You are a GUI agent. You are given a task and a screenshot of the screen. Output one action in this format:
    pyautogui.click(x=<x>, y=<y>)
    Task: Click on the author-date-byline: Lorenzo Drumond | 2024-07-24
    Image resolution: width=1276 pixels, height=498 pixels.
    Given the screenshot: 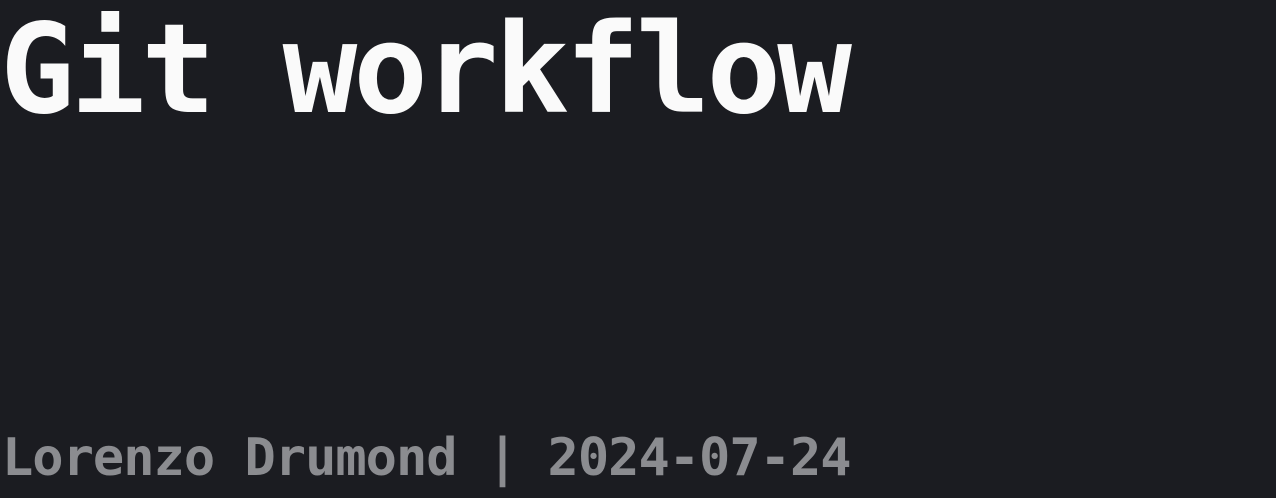 What is the action you would take?
    pyautogui.click(x=427, y=458)
    